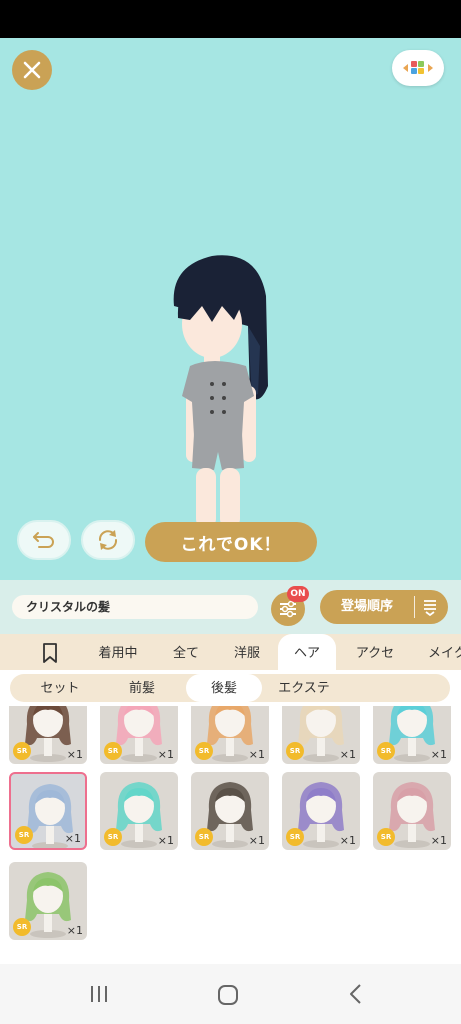  I want to click on system-nav-bar, so click(230, 994).